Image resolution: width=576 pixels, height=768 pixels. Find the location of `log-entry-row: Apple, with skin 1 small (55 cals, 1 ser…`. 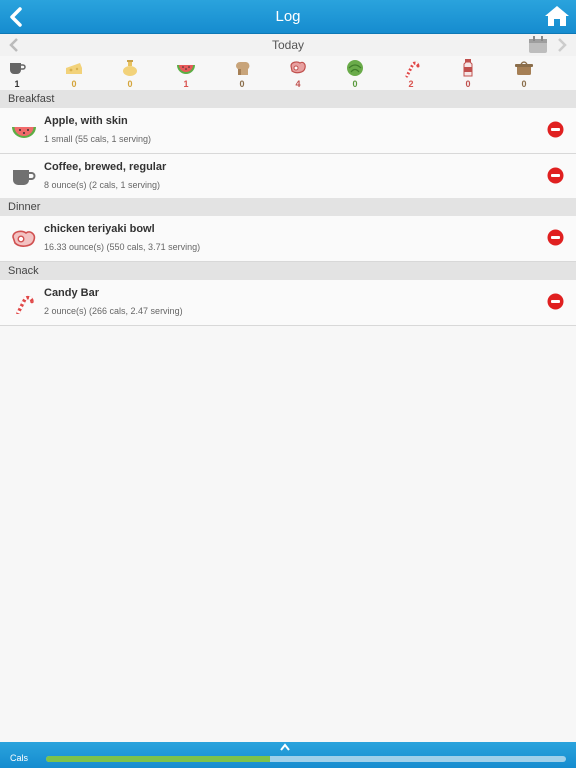

log-entry-row: Apple, with skin 1 small (55 cals, 1 ser… is located at coordinates (288, 131).